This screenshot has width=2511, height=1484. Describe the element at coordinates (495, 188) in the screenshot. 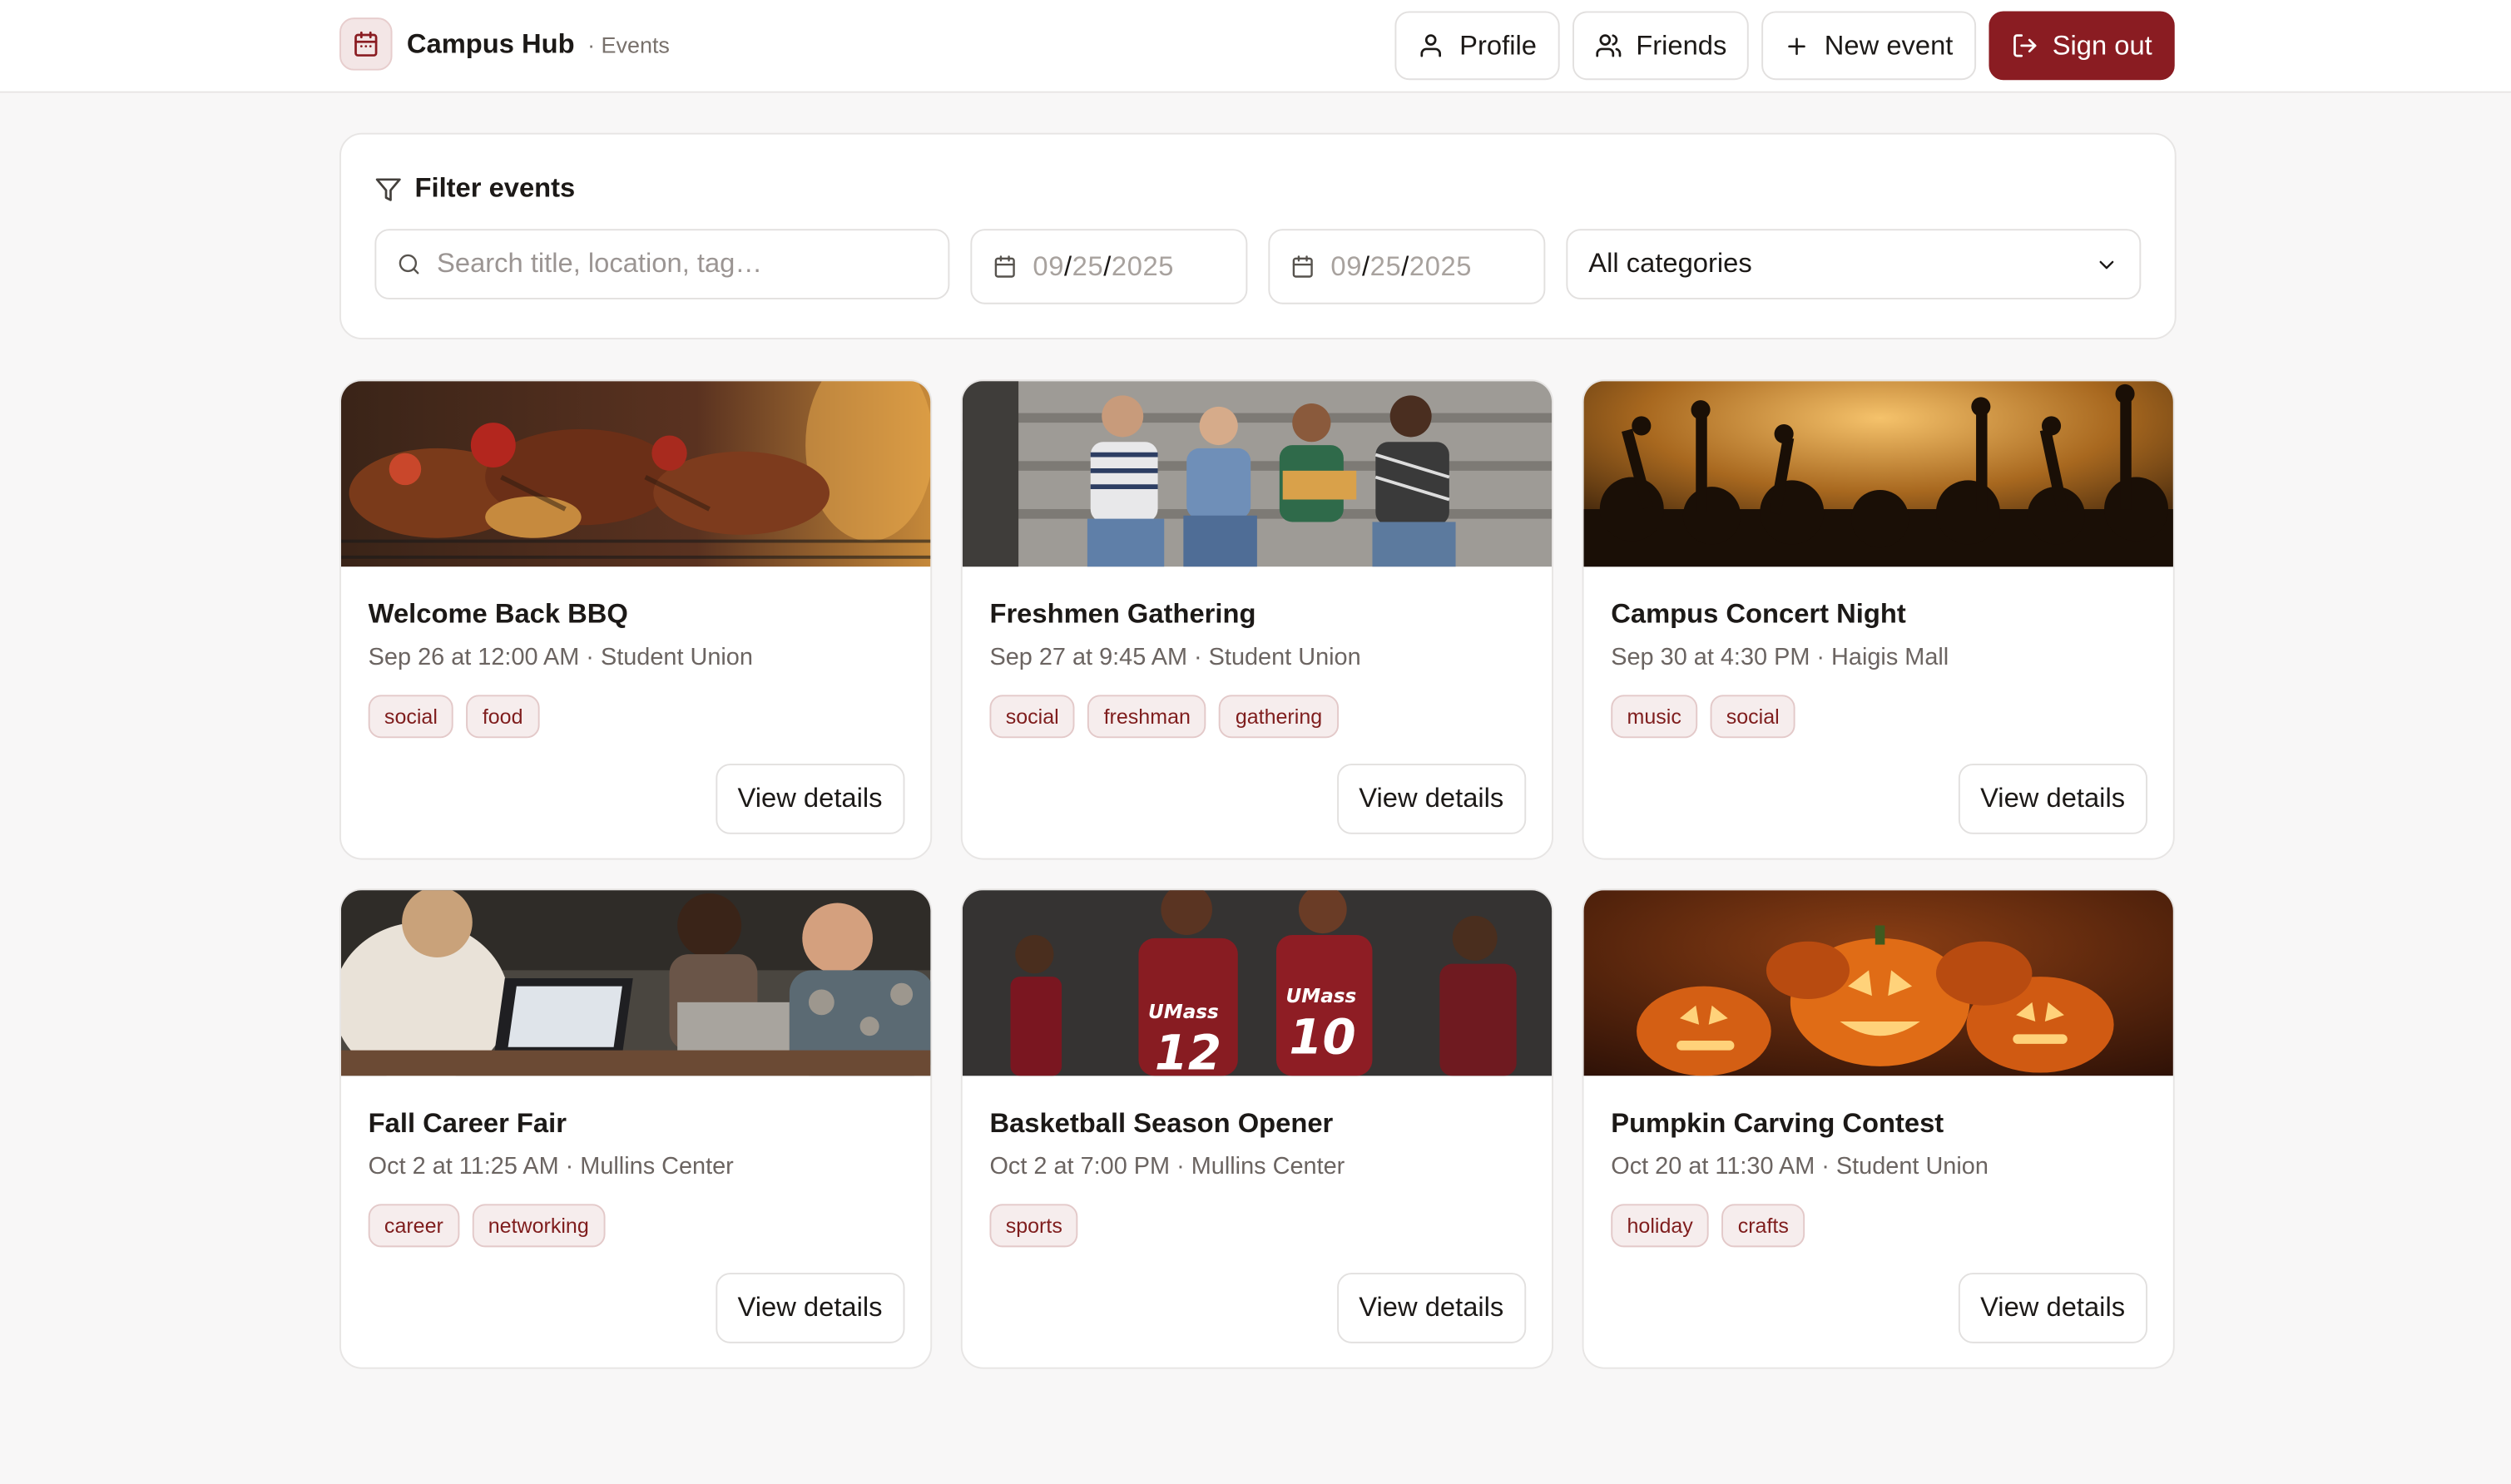

I see `filter-title: Filter events` at that location.